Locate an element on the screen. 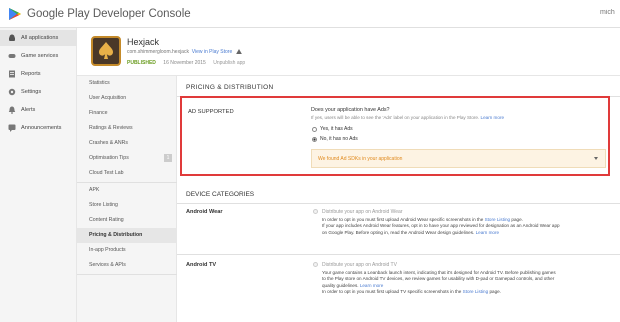  sub-nav-label: APK is located at coordinates (94, 190).